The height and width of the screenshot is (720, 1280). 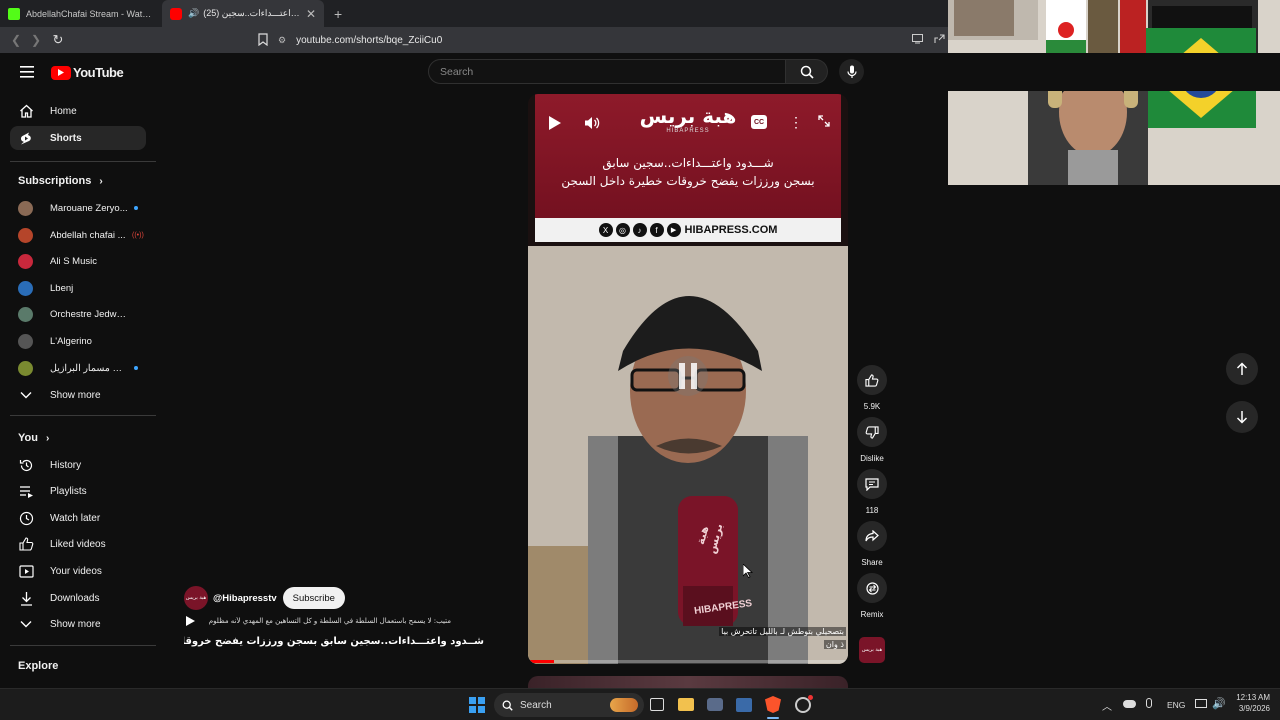 I want to click on file-explorer-icon, so click(x=686, y=704).